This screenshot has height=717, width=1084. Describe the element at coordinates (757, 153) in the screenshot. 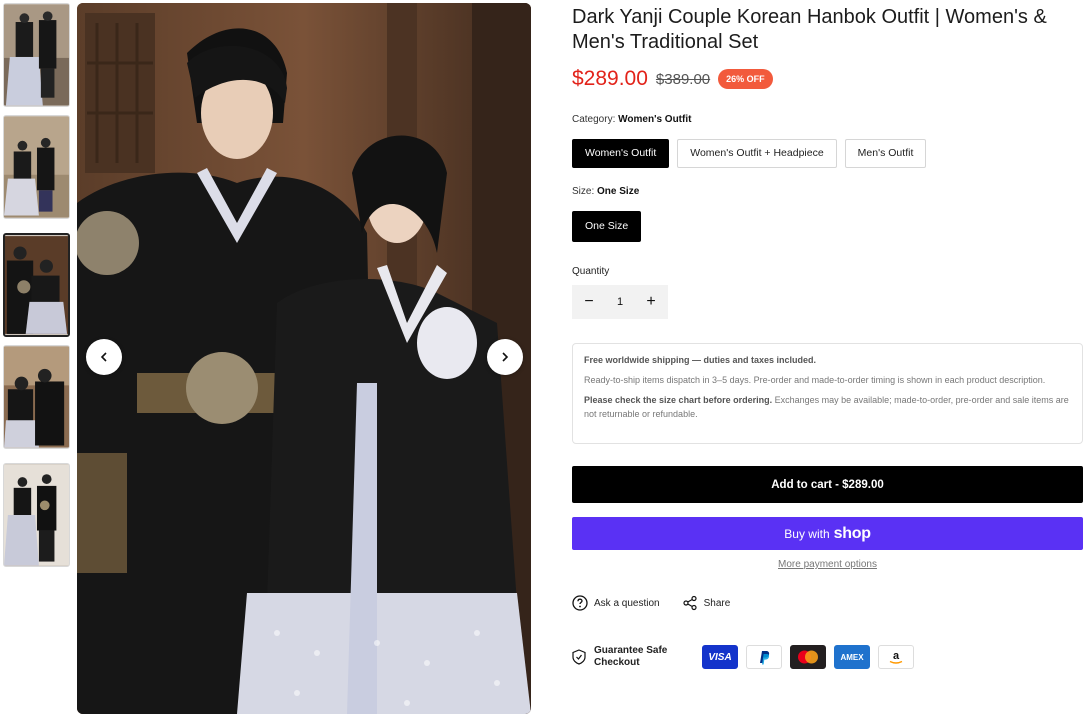

I see `category-option-womens-outfit-headpiece: Women's Outfit + Headpiece` at that location.